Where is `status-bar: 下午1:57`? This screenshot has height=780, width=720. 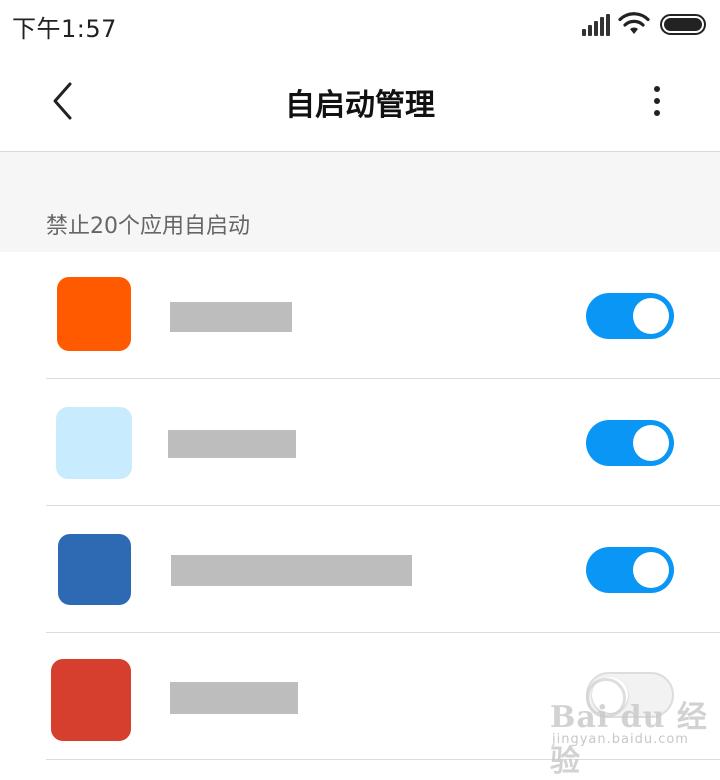 status-bar: 下午1:57 is located at coordinates (360, 26).